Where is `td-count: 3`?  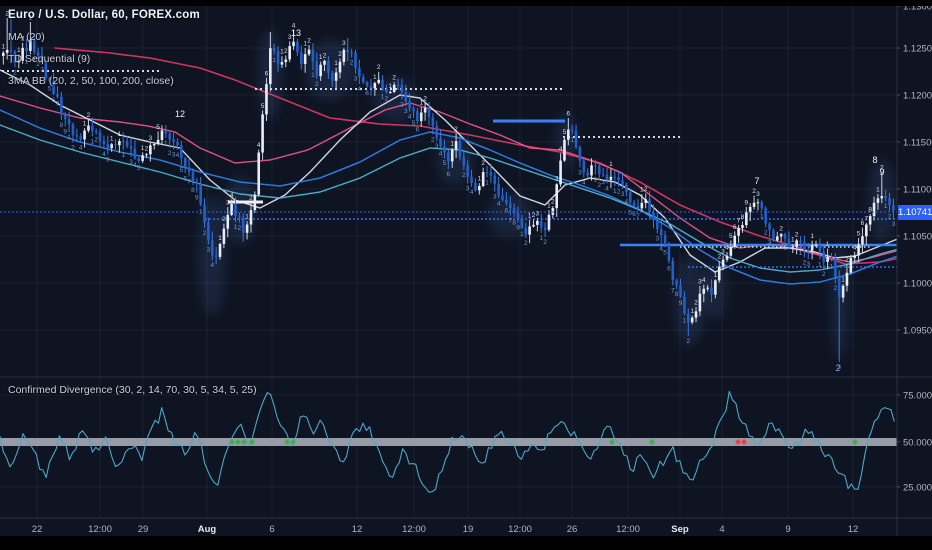 td-count: 3 is located at coordinates (437, 146).